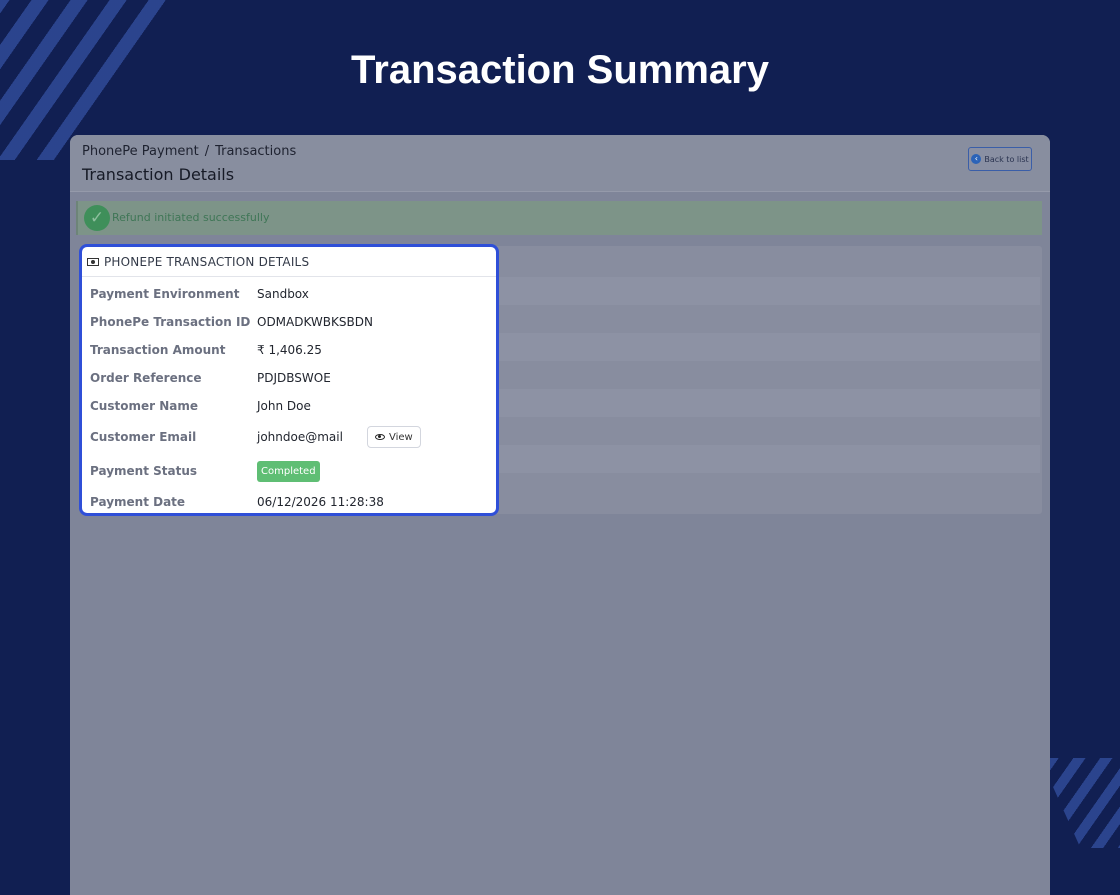 This screenshot has width=1120, height=895. Describe the element at coordinates (165, 294) in the screenshot. I see `field-label: Payment Environment` at that location.